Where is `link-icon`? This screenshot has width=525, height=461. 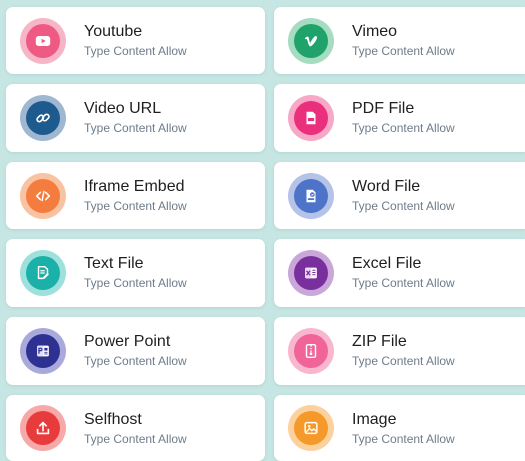 link-icon is located at coordinates (43, 118).